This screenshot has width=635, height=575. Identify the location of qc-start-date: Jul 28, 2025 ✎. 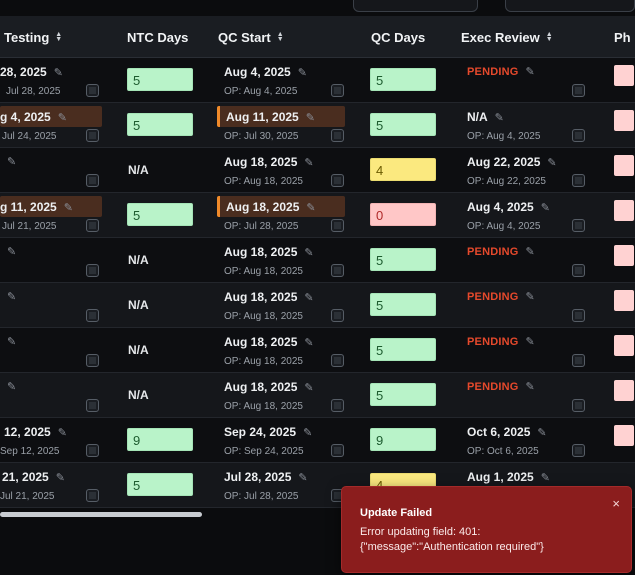
(266, 477).